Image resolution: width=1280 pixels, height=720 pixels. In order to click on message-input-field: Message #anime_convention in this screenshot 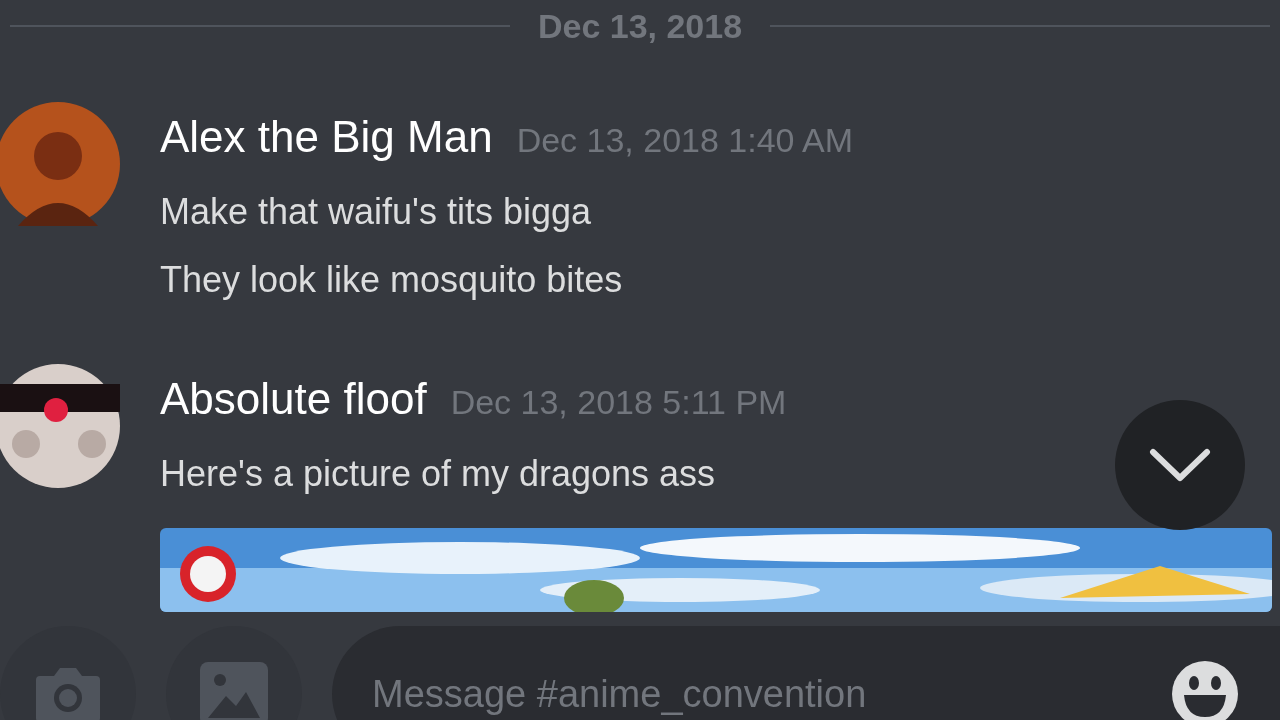, I will do `click(772, 692)`.